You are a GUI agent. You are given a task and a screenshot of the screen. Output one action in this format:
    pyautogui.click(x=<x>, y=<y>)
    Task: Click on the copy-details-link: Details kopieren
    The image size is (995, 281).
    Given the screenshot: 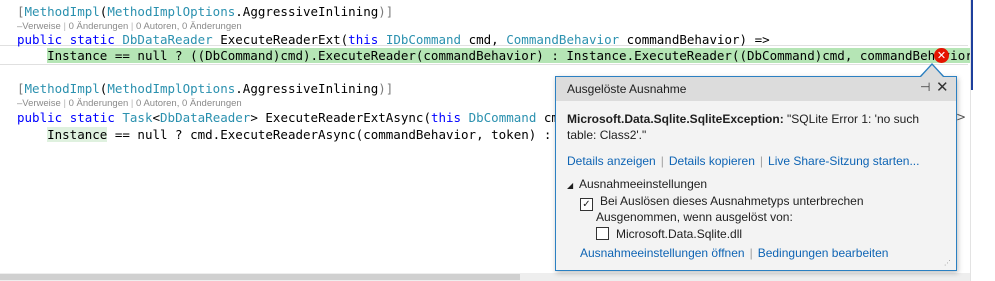 What is the action you would take?
    pyautogui.click(x=712, y=161)
    